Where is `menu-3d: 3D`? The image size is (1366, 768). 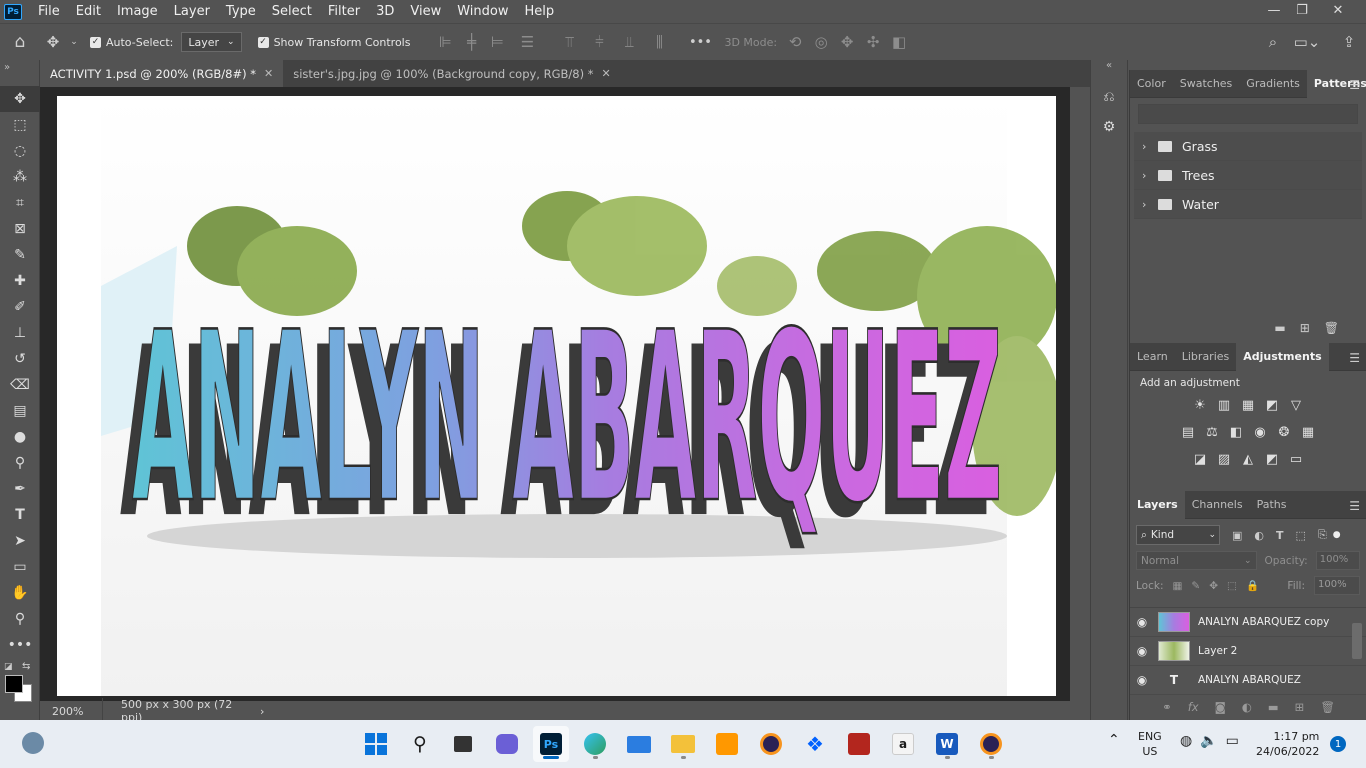
menu-3d: 3D is located at coordinates (385, 11).